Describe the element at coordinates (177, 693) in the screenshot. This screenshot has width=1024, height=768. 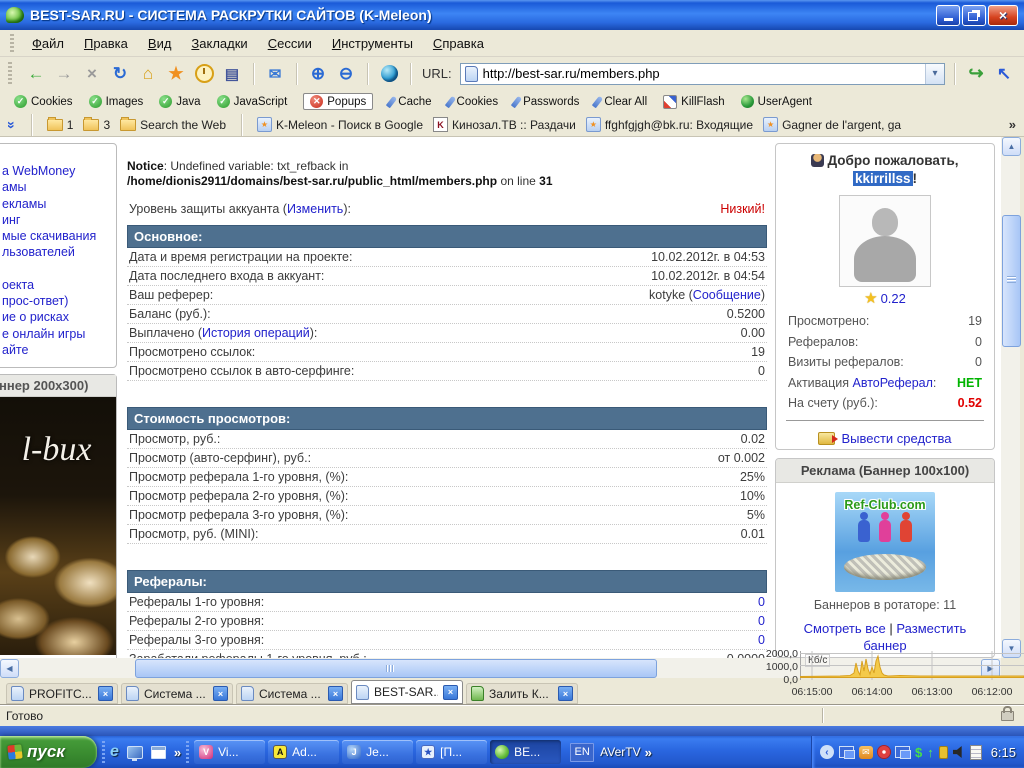
I see `tab-sistema-1: Система ... ×` at that location.